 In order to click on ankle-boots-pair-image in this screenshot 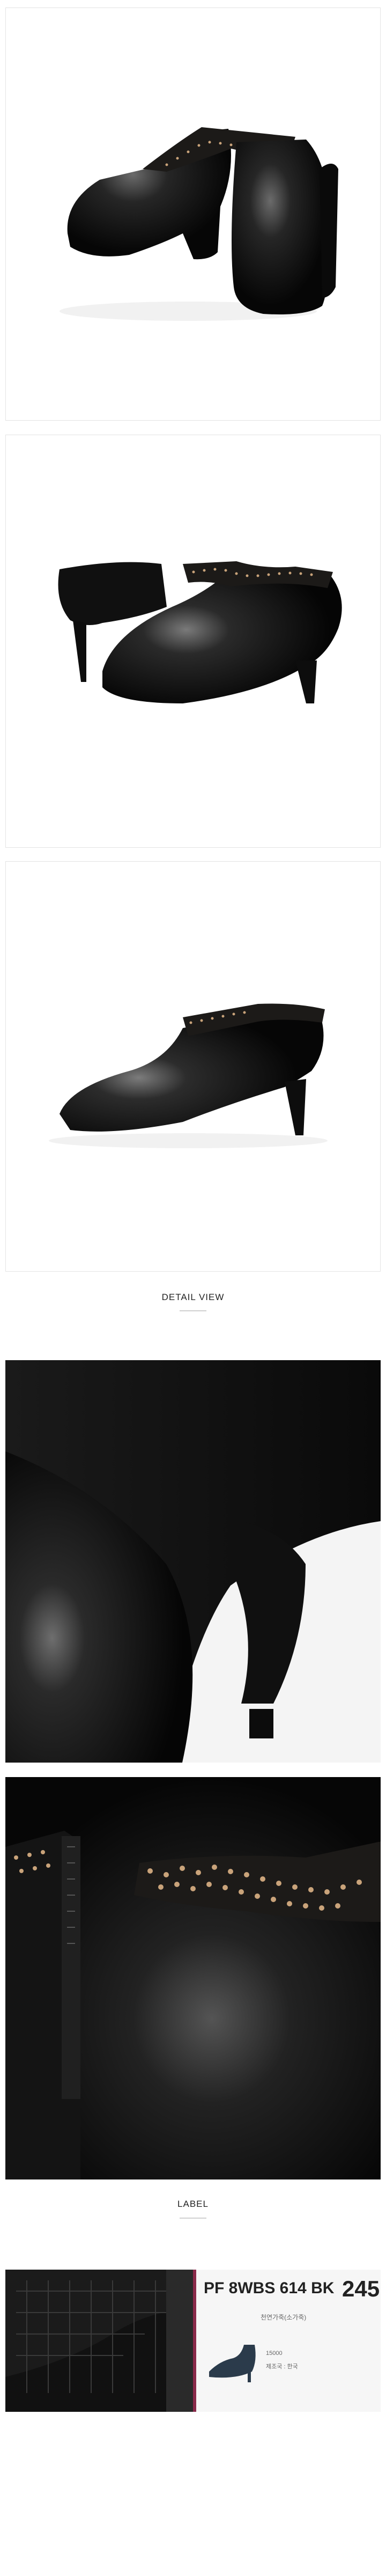, I will do `click(199, 224)`.